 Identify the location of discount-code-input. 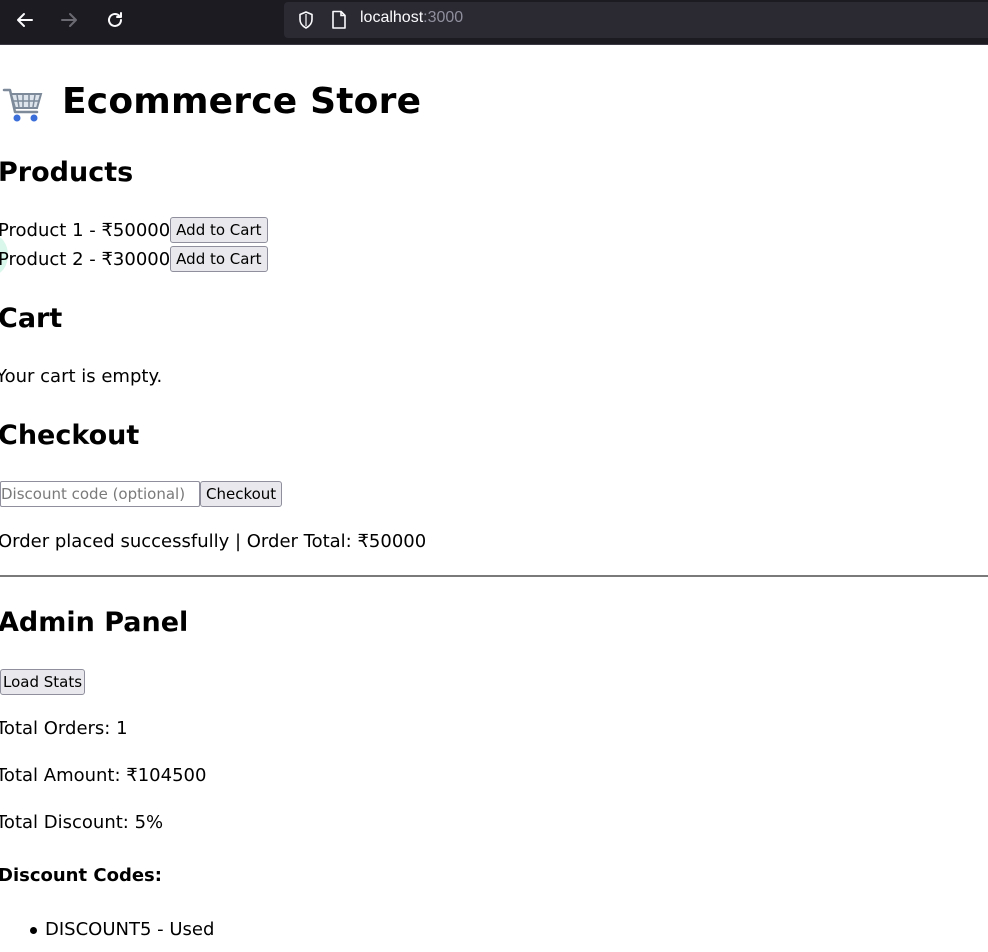
(100, 494).